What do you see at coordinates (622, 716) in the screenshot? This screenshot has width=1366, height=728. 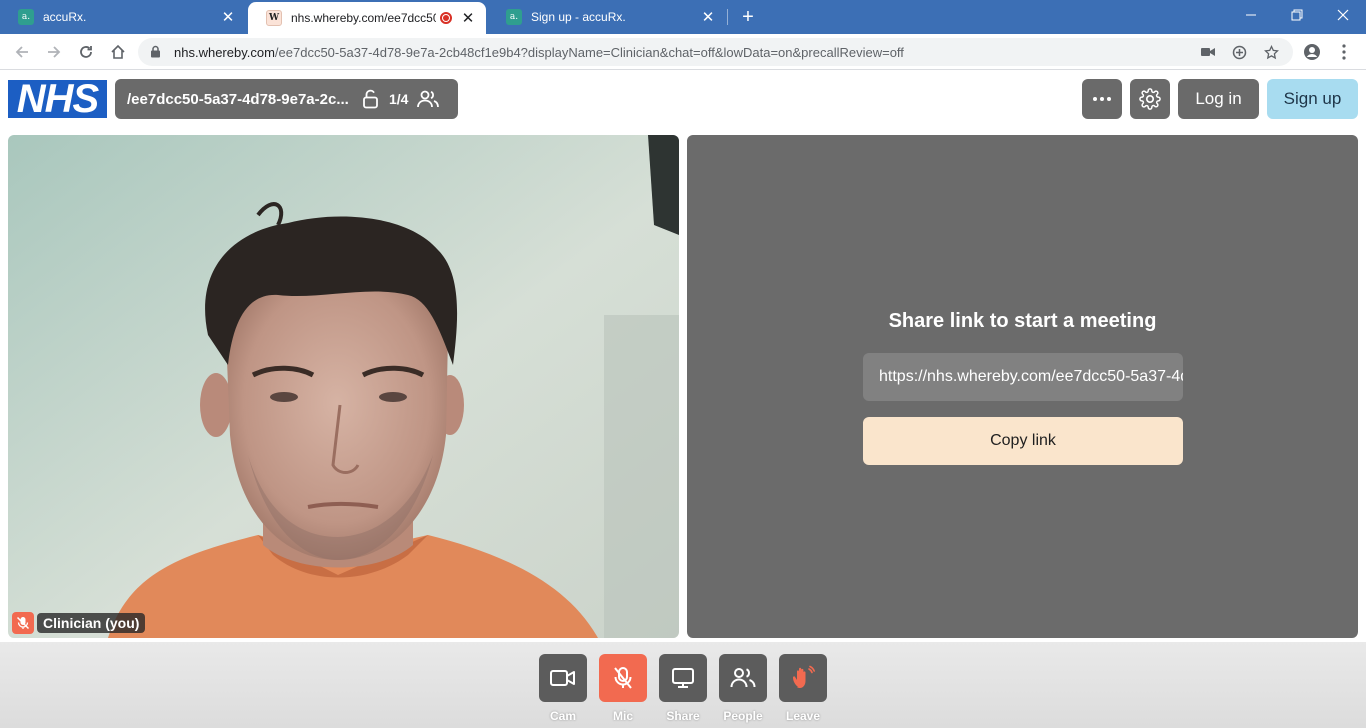 I see `mic-label: Mic` at bounding box center [622, 716].